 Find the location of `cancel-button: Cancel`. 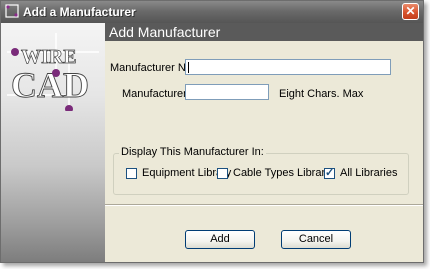

cancel-button: Cancel is located at coordinates (316, 239).